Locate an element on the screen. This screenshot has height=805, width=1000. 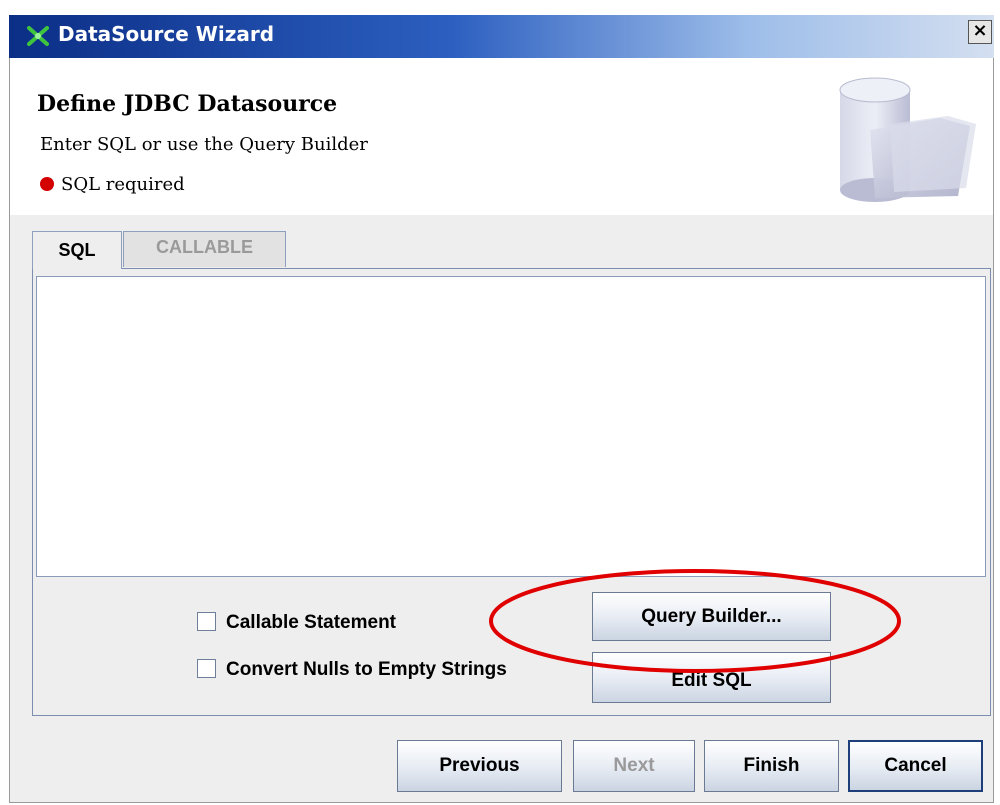
title-bar: DataSource Wizard is located at coordinates (501, 36).